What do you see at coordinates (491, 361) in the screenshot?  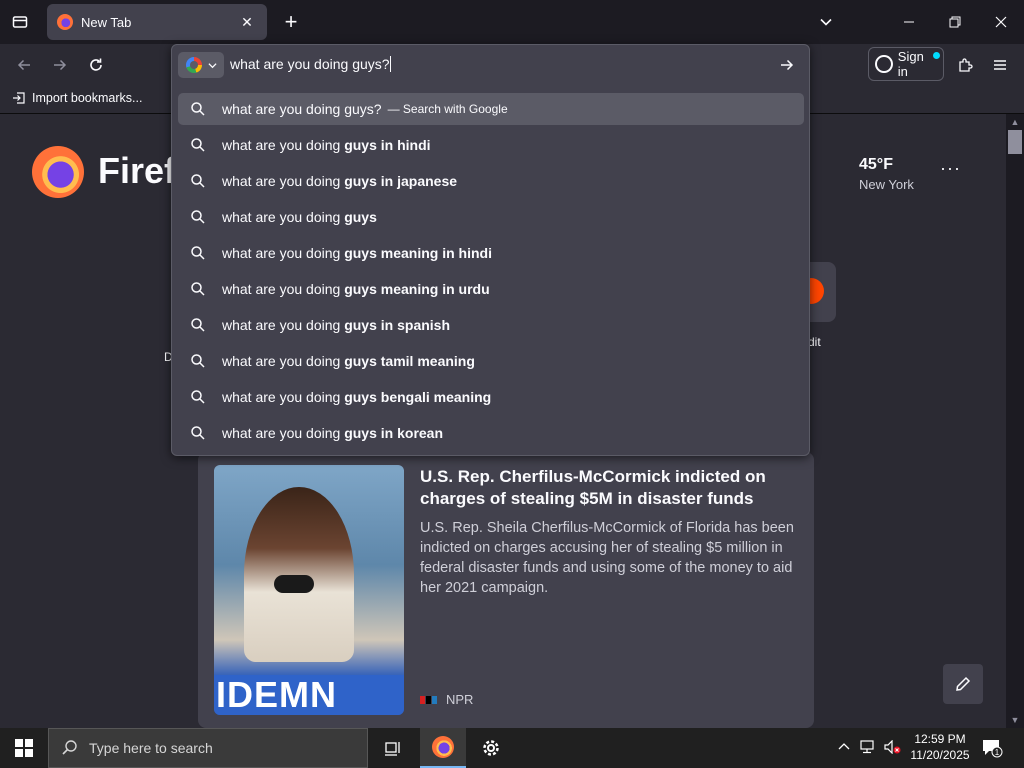 I see `search-suggestion: what are you doing guys tamil meaning` at bounding box center [491, 361].